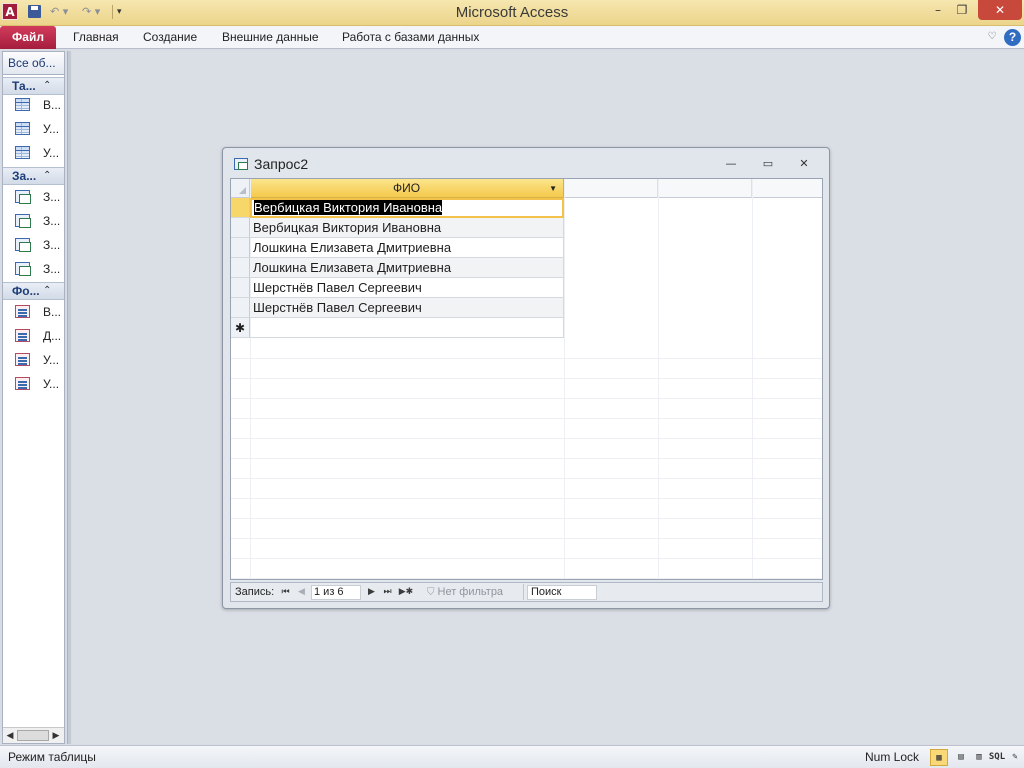  I want to click on nav-group-queries: За... ⌃, so click(33, 176).